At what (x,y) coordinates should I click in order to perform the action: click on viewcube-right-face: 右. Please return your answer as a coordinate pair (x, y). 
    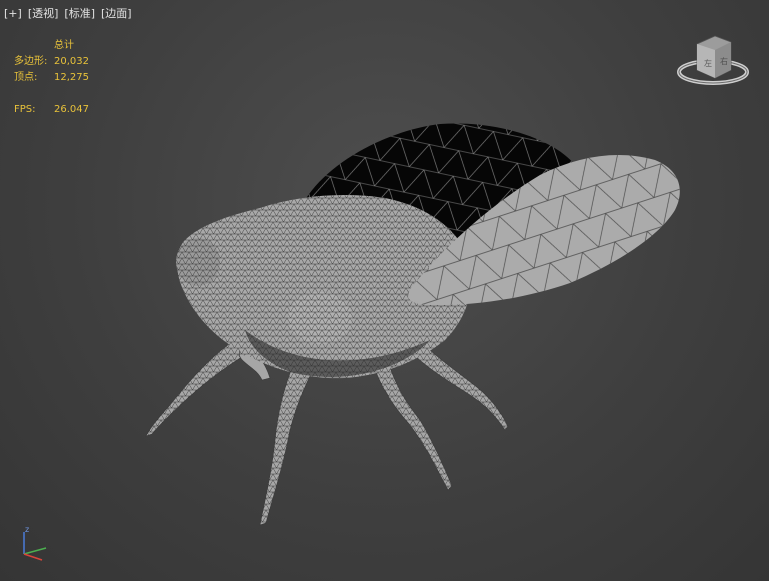
    Looking at the image, I should click on (724, 61).